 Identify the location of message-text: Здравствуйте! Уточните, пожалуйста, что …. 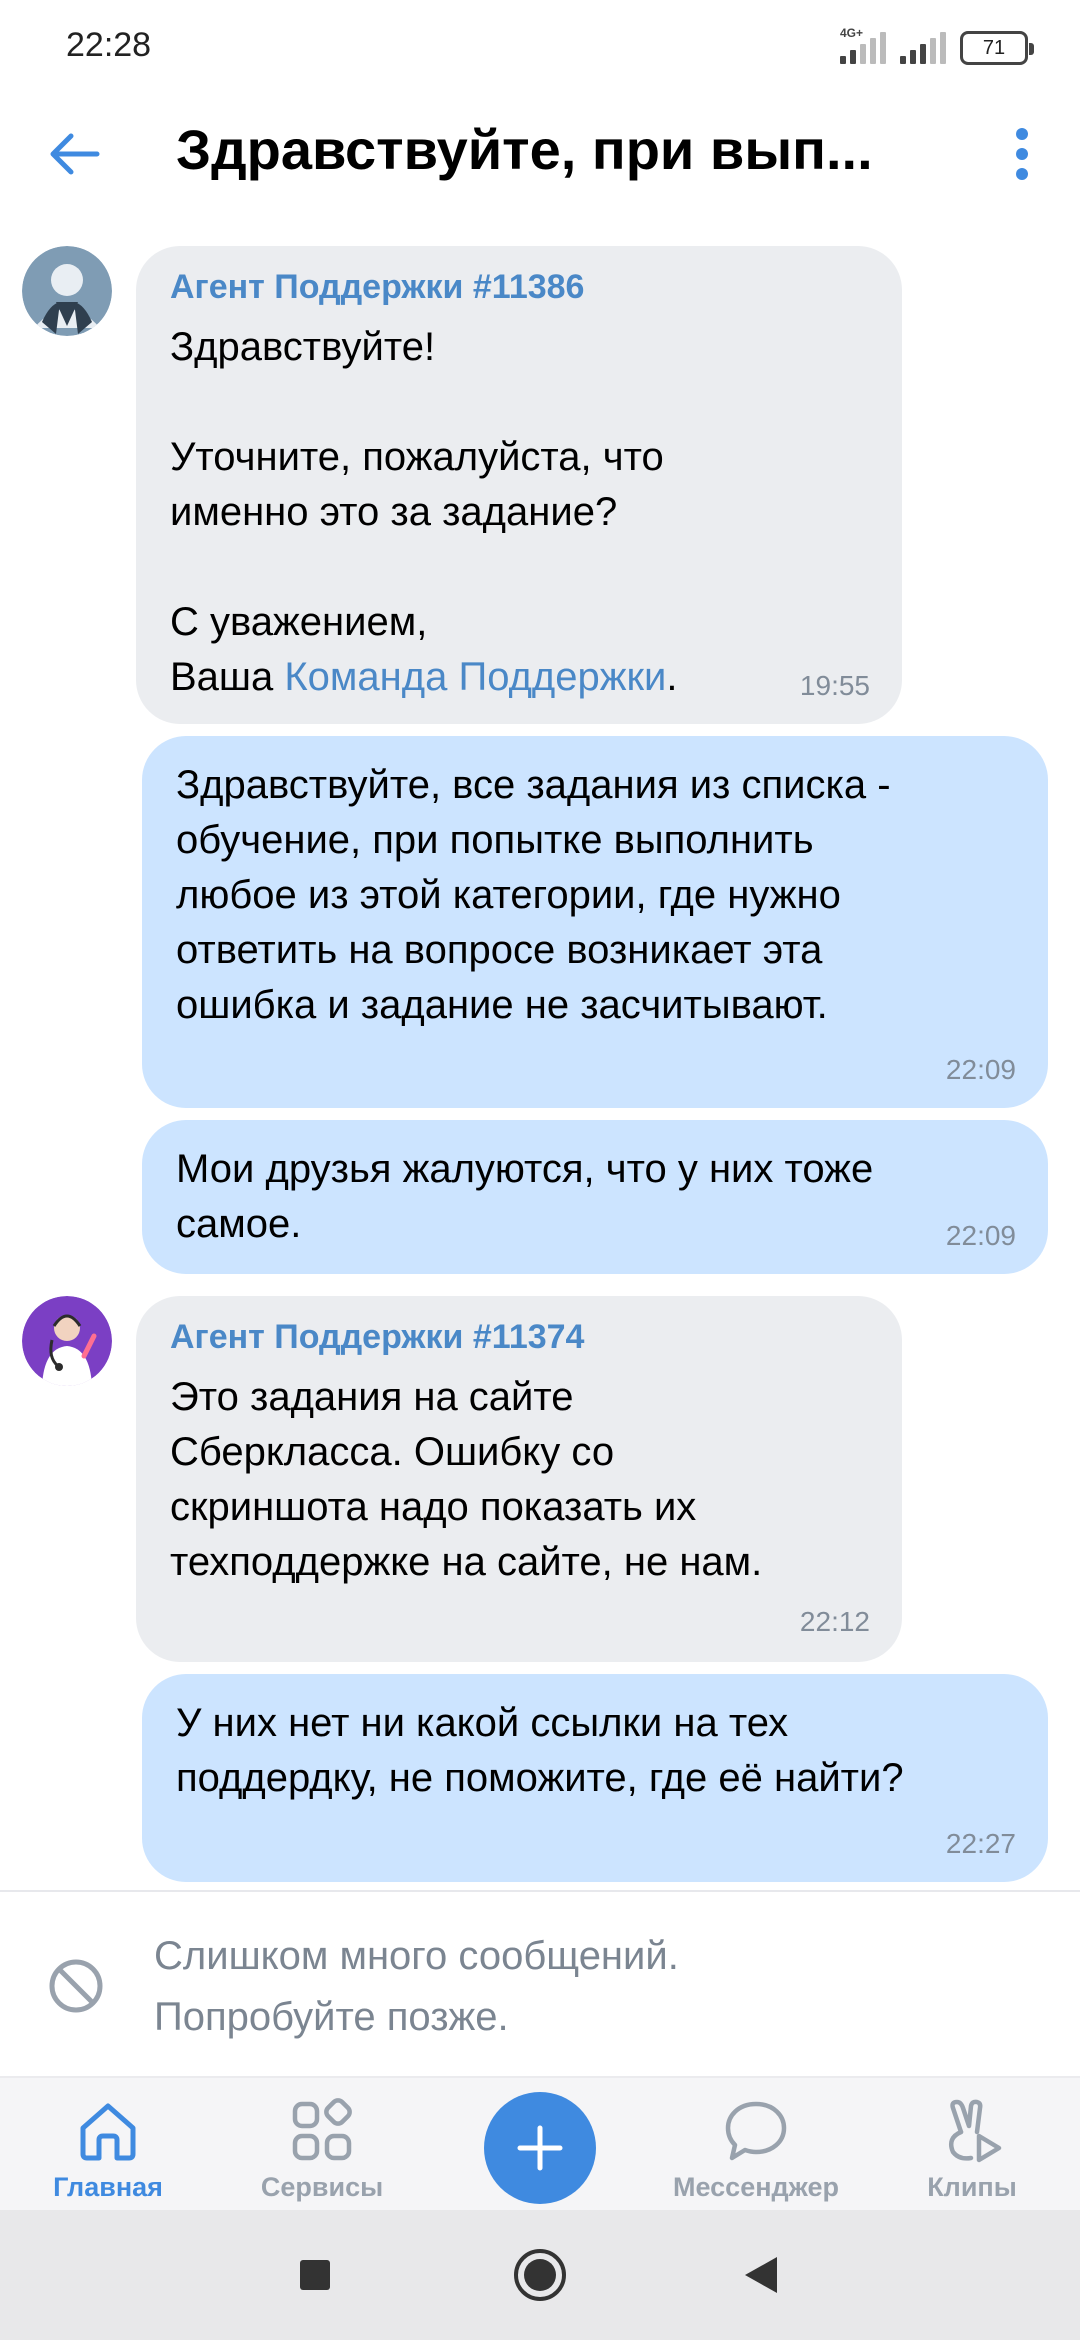
(424, 512).